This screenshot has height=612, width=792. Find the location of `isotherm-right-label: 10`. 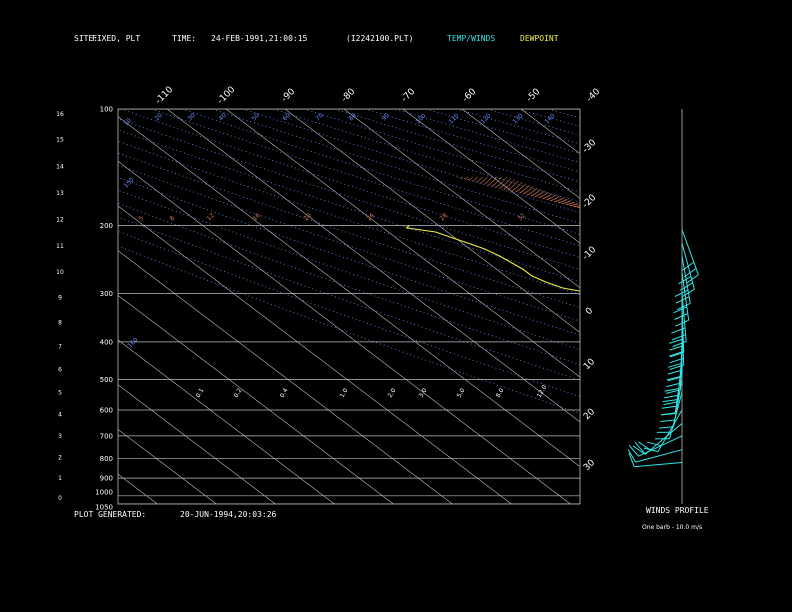

isotherm-right-label: 10 is located at coordinates (589, 364).